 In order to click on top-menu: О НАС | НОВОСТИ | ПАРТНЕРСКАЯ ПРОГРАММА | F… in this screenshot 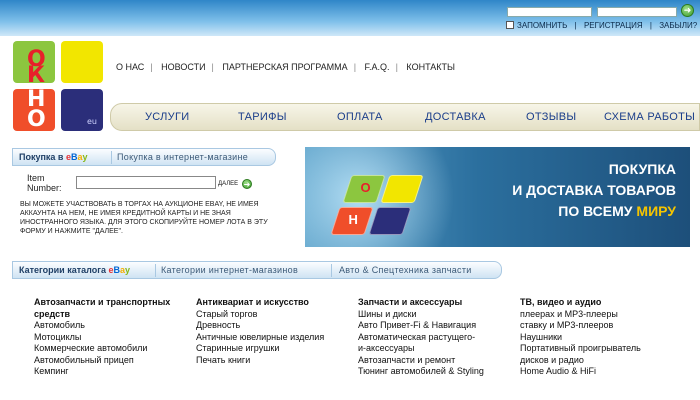, I will do `click(285, 67)`.